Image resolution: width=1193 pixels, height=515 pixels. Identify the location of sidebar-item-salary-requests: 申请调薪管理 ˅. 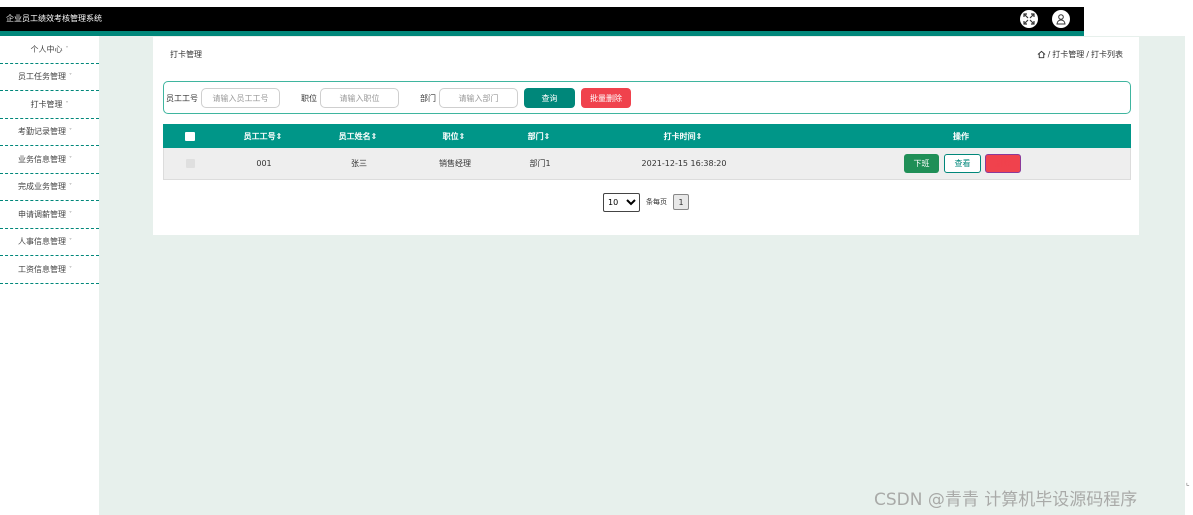
(49, 215).